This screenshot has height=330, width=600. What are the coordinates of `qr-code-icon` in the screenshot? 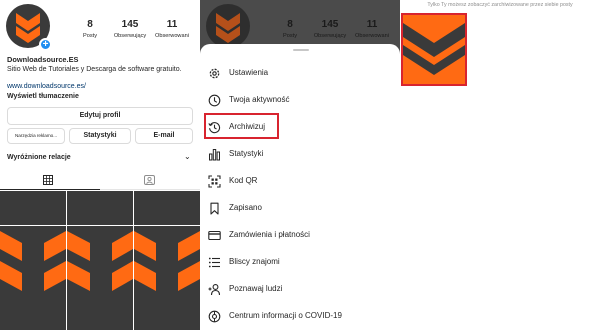 It's located at (214, 181).